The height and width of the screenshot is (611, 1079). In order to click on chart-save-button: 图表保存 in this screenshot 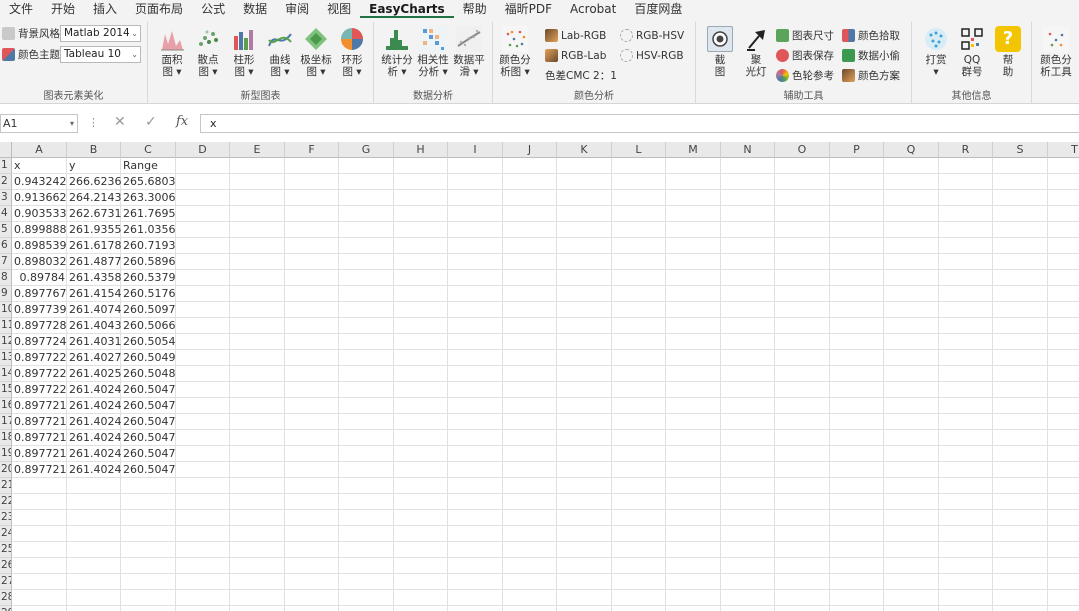, I will do `click(805, 55)`.